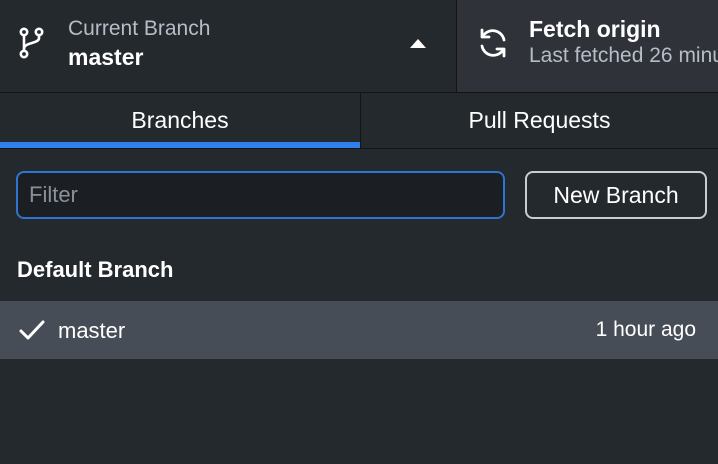 Image resolution: width=718 pixels, height=464 pixels. What do you see at coordinates (539, 120) in the screenshot?
I see `tab-pull-requests: Pull Requests` at bounding box center [539, 120].